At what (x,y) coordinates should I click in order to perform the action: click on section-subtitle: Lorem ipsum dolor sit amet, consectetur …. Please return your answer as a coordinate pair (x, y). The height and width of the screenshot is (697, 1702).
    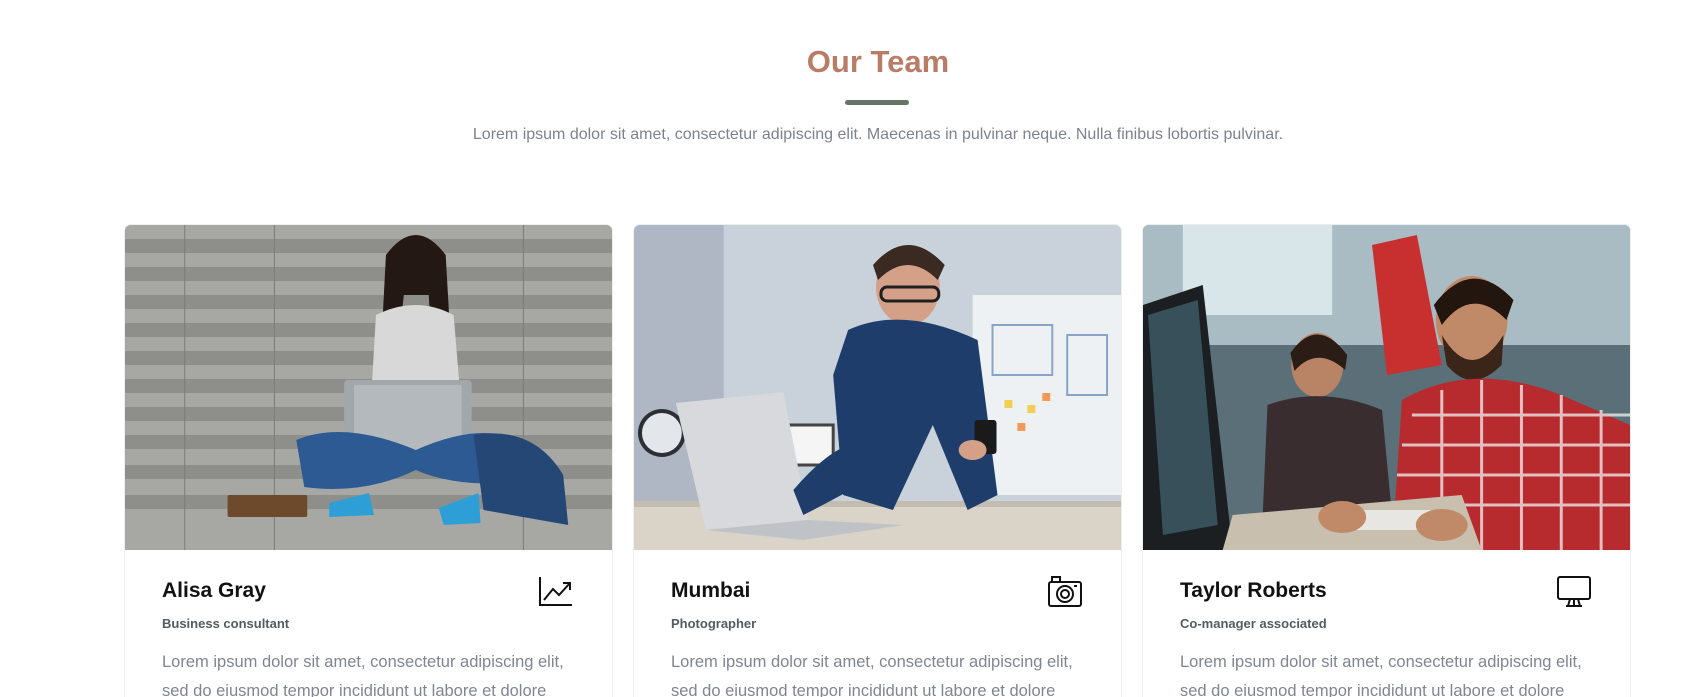
    Looking at the image, I should click on (878, 134).